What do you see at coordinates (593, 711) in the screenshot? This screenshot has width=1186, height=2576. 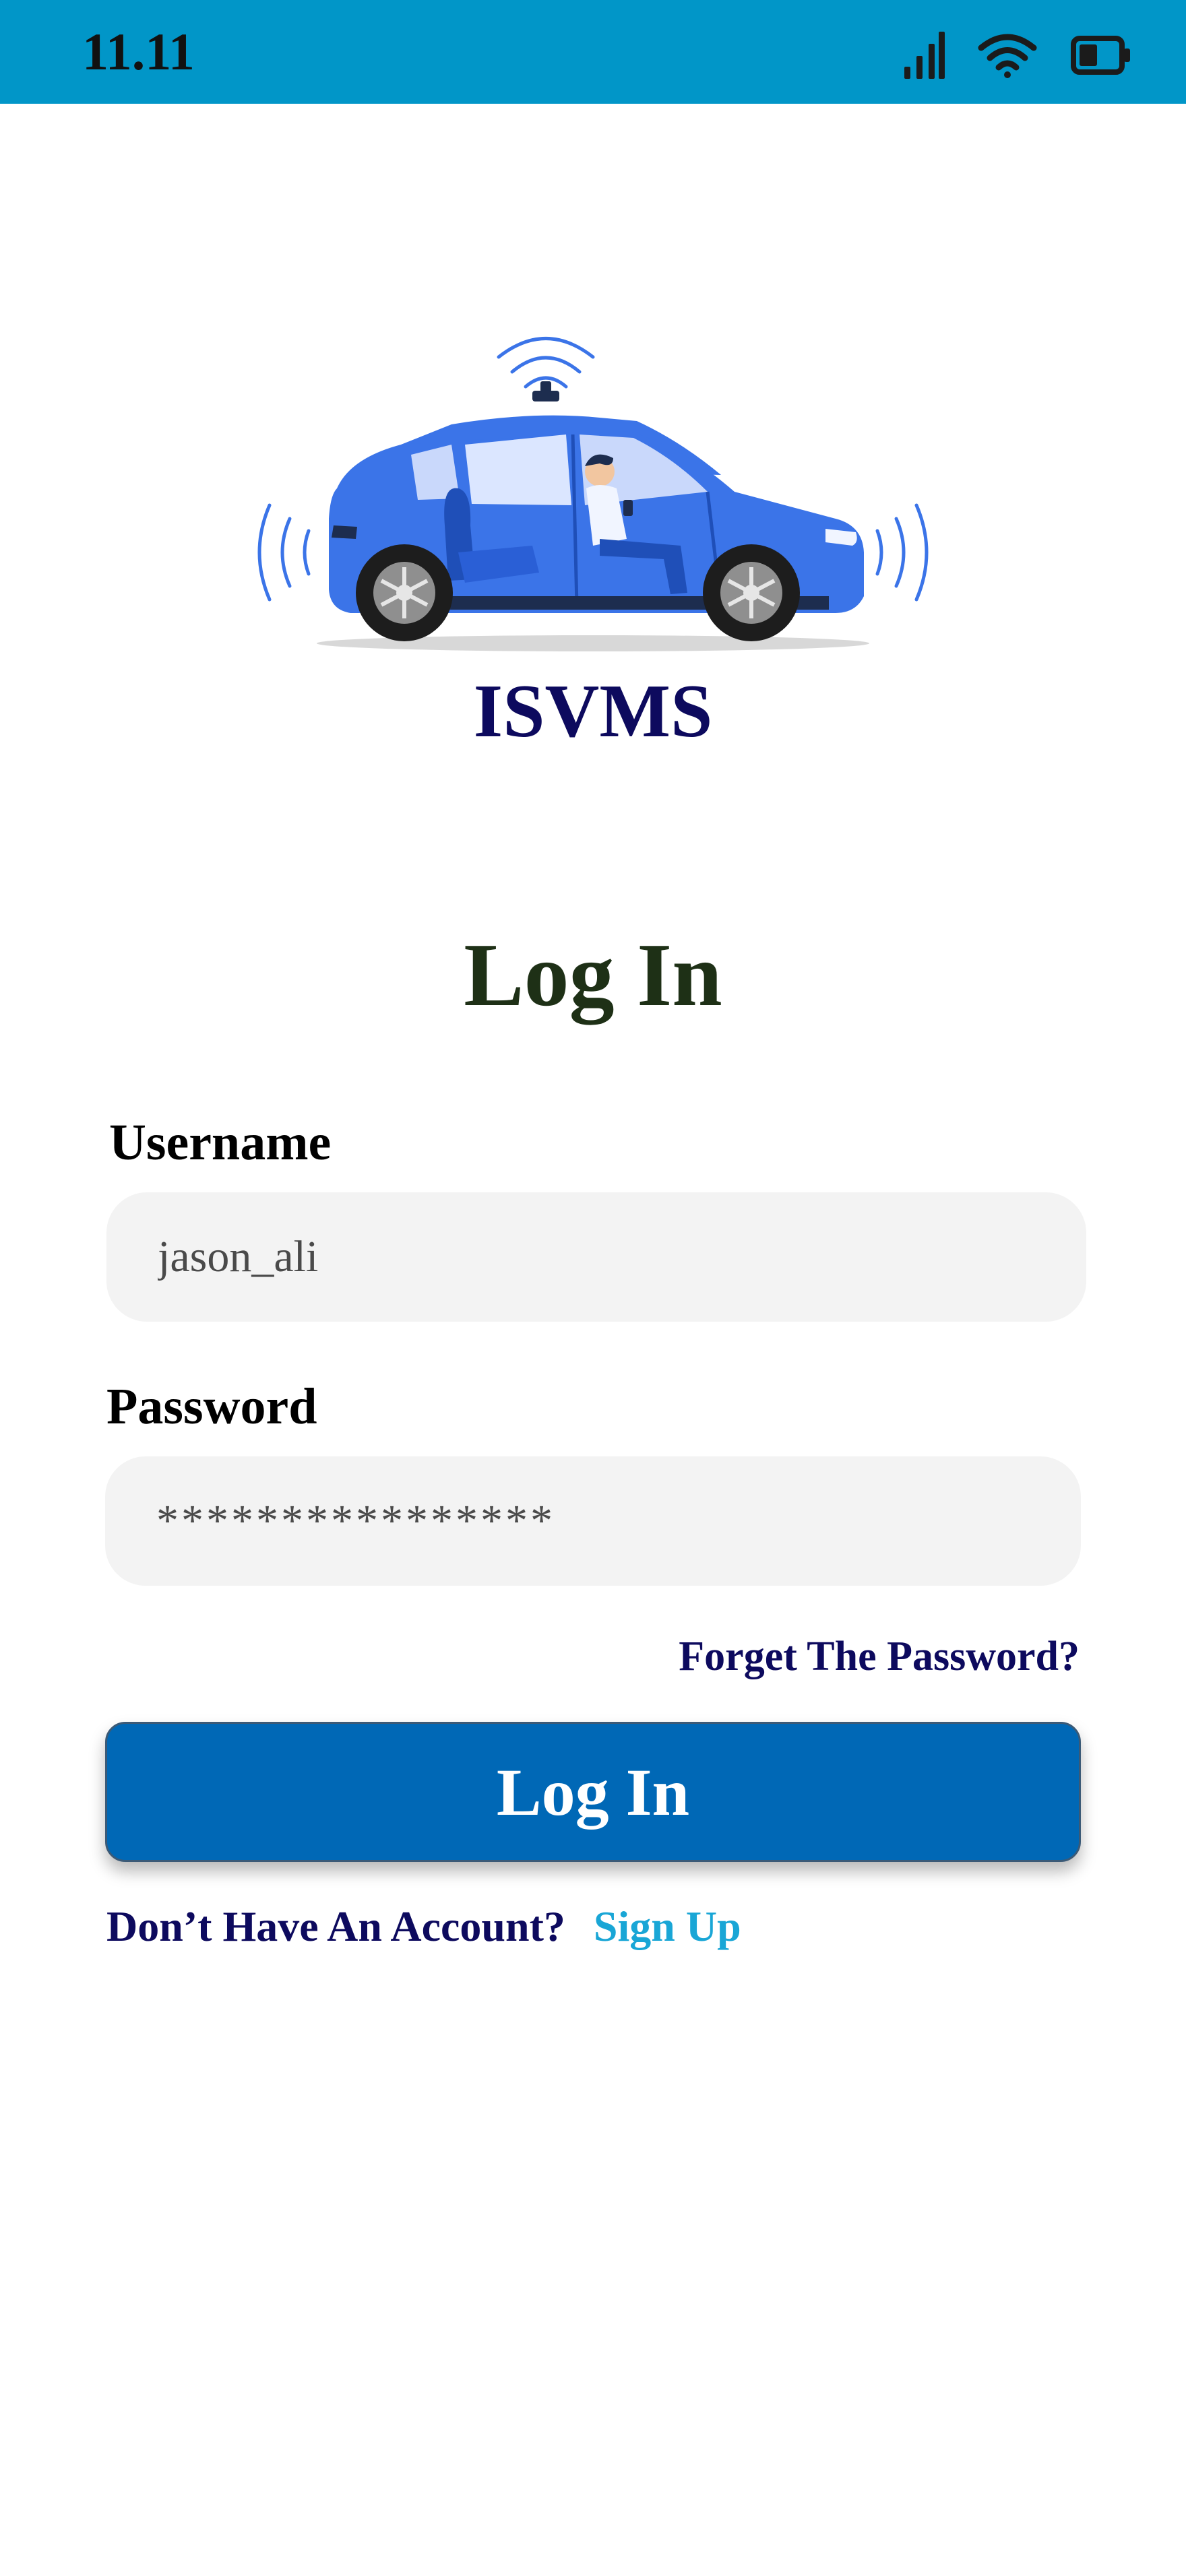 I see `app-name: ISVMS` at bounding box center [593, 711].